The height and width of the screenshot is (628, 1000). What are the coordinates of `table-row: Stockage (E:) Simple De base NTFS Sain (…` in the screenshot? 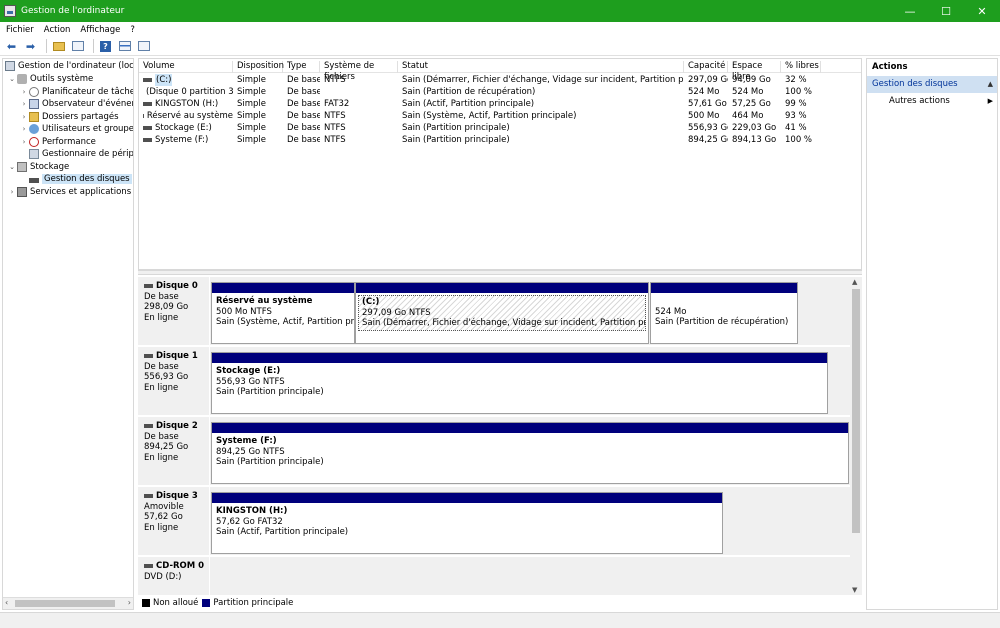 It's located at (500, 128).